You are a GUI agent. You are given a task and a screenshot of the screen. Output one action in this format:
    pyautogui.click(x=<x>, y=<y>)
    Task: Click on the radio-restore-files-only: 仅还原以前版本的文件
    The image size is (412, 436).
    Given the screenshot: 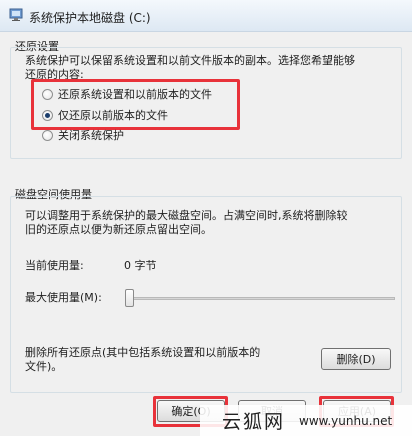 What is the action you would take?
    pyautogui.click(x=105, y=115)
    